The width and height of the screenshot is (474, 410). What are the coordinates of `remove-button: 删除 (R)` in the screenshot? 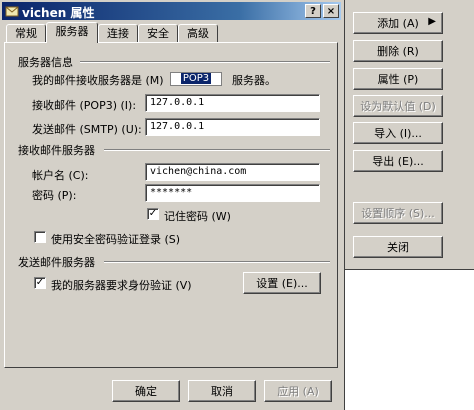 It's located at (398, 51).